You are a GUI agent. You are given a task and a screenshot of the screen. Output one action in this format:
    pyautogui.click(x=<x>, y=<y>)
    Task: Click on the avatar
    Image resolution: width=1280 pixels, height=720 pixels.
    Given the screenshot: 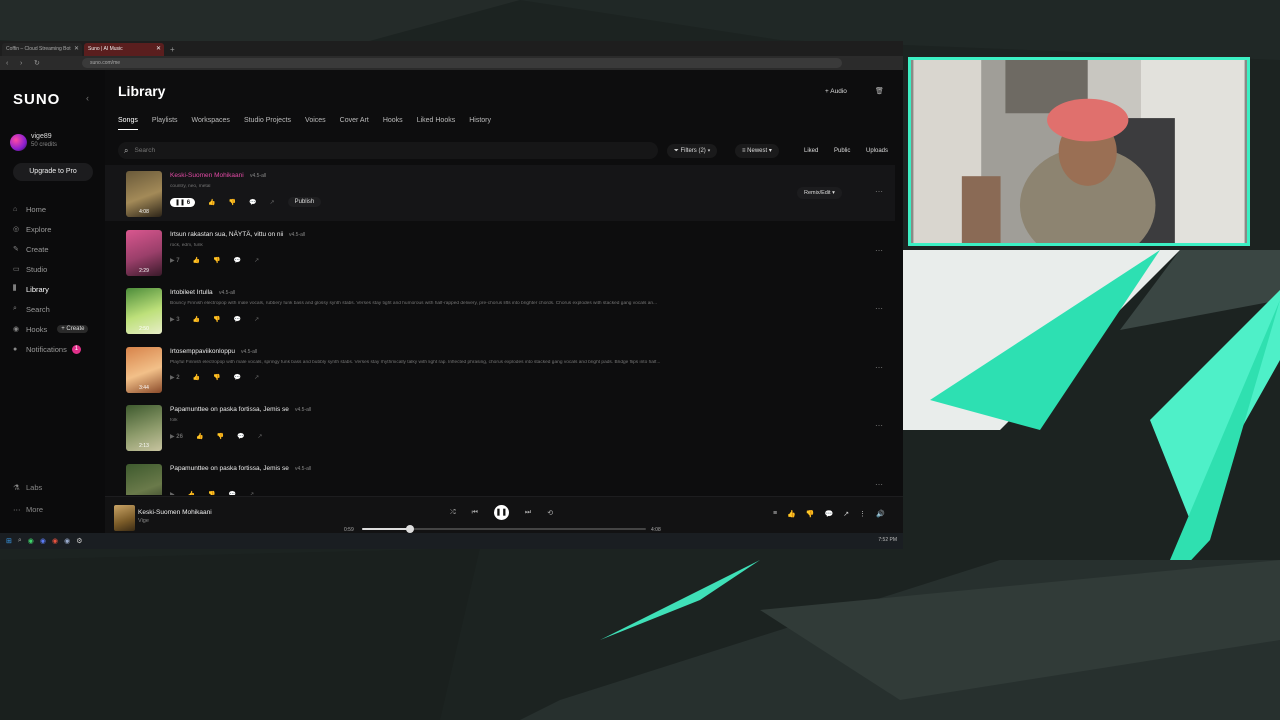 What is the action you would take?
    pyautogui.click(x=18, y=142)
    